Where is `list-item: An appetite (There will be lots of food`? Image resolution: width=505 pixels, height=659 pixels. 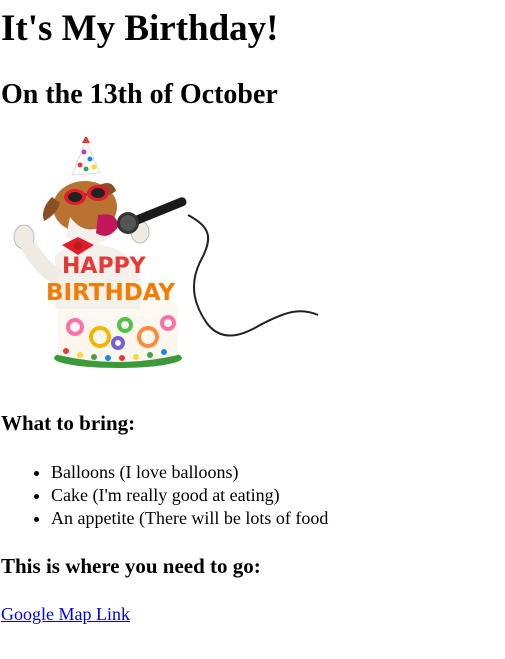
list-item: An appetite (There will be lots of food is located at coordinates (189, 518).